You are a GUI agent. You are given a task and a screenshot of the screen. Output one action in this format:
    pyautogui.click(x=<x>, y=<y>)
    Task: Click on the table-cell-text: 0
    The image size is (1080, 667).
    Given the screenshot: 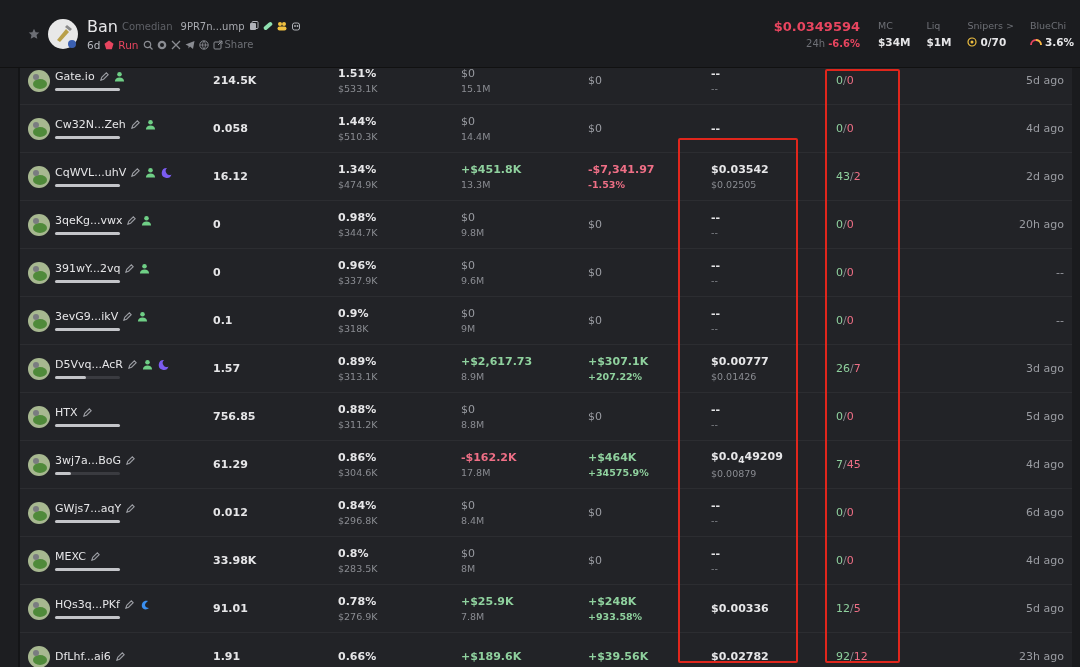 What is the action you would take?
    pyautogui.click(x=217, y=272)
    